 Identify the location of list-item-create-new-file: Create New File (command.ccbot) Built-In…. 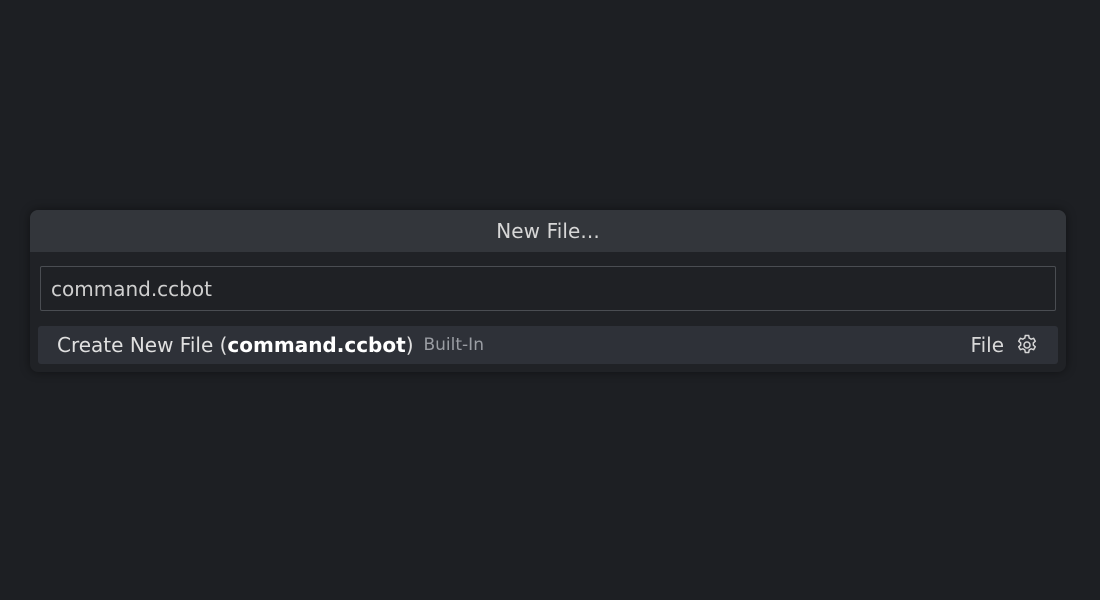
(548, 345).